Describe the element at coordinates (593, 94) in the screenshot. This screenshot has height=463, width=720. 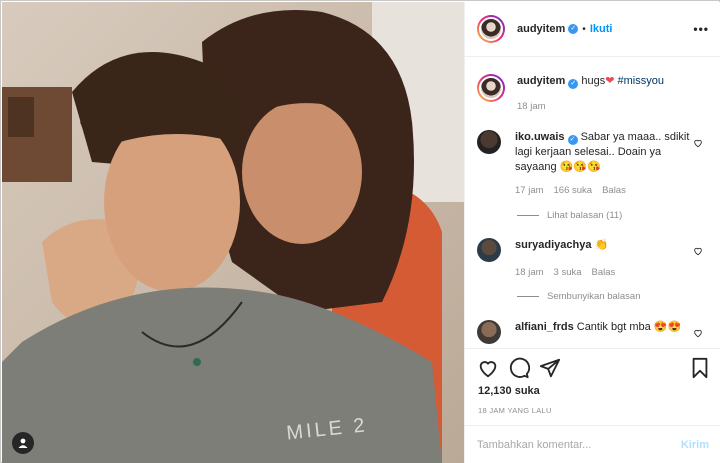
I see `caption: audyitem ✓ hugs❤ #missyou 18 jam` at that location.